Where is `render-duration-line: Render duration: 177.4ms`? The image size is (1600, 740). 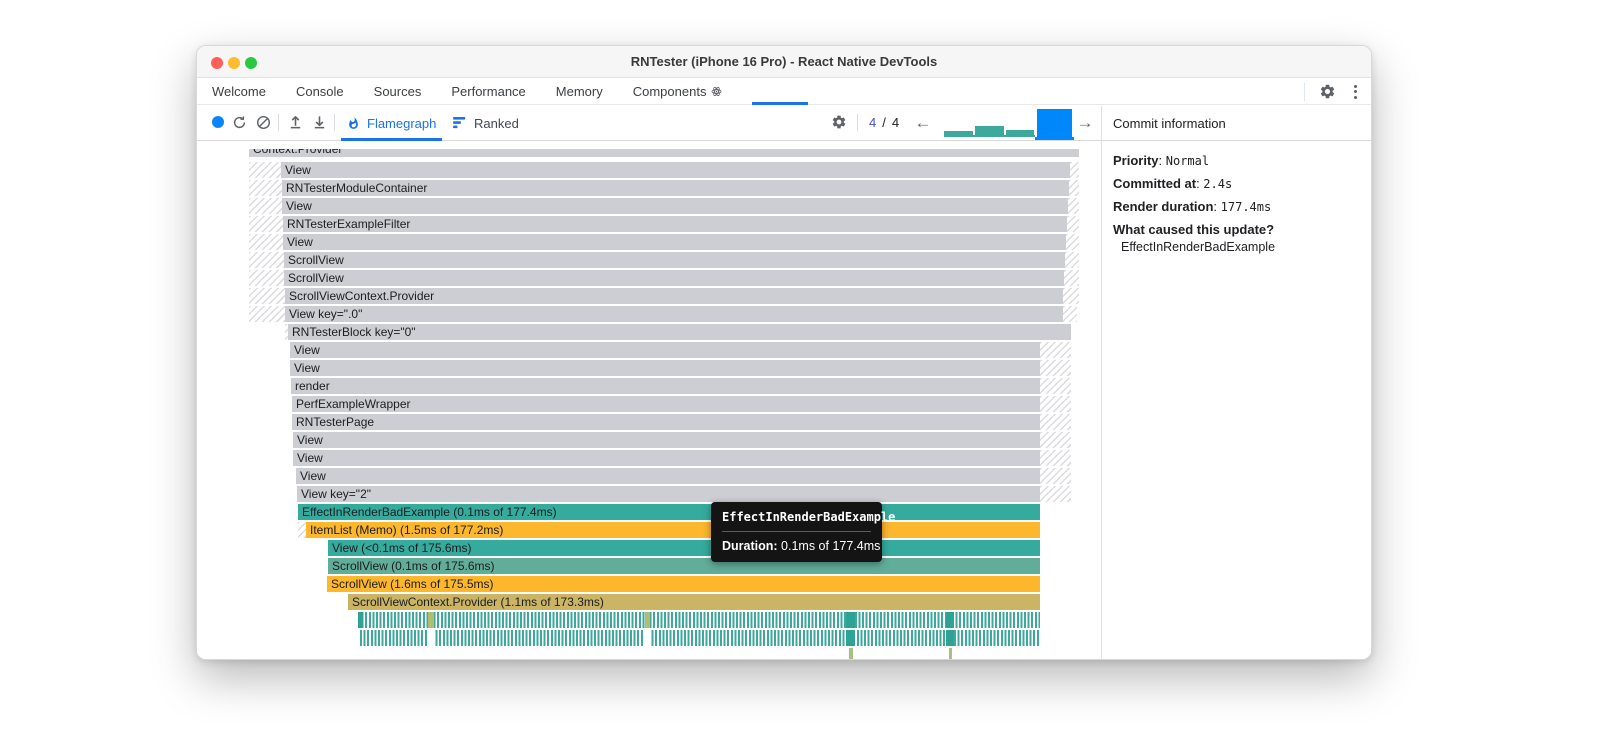
render-duration-line: Render duration: 177.4ms is located at coordinates (1192, 206).